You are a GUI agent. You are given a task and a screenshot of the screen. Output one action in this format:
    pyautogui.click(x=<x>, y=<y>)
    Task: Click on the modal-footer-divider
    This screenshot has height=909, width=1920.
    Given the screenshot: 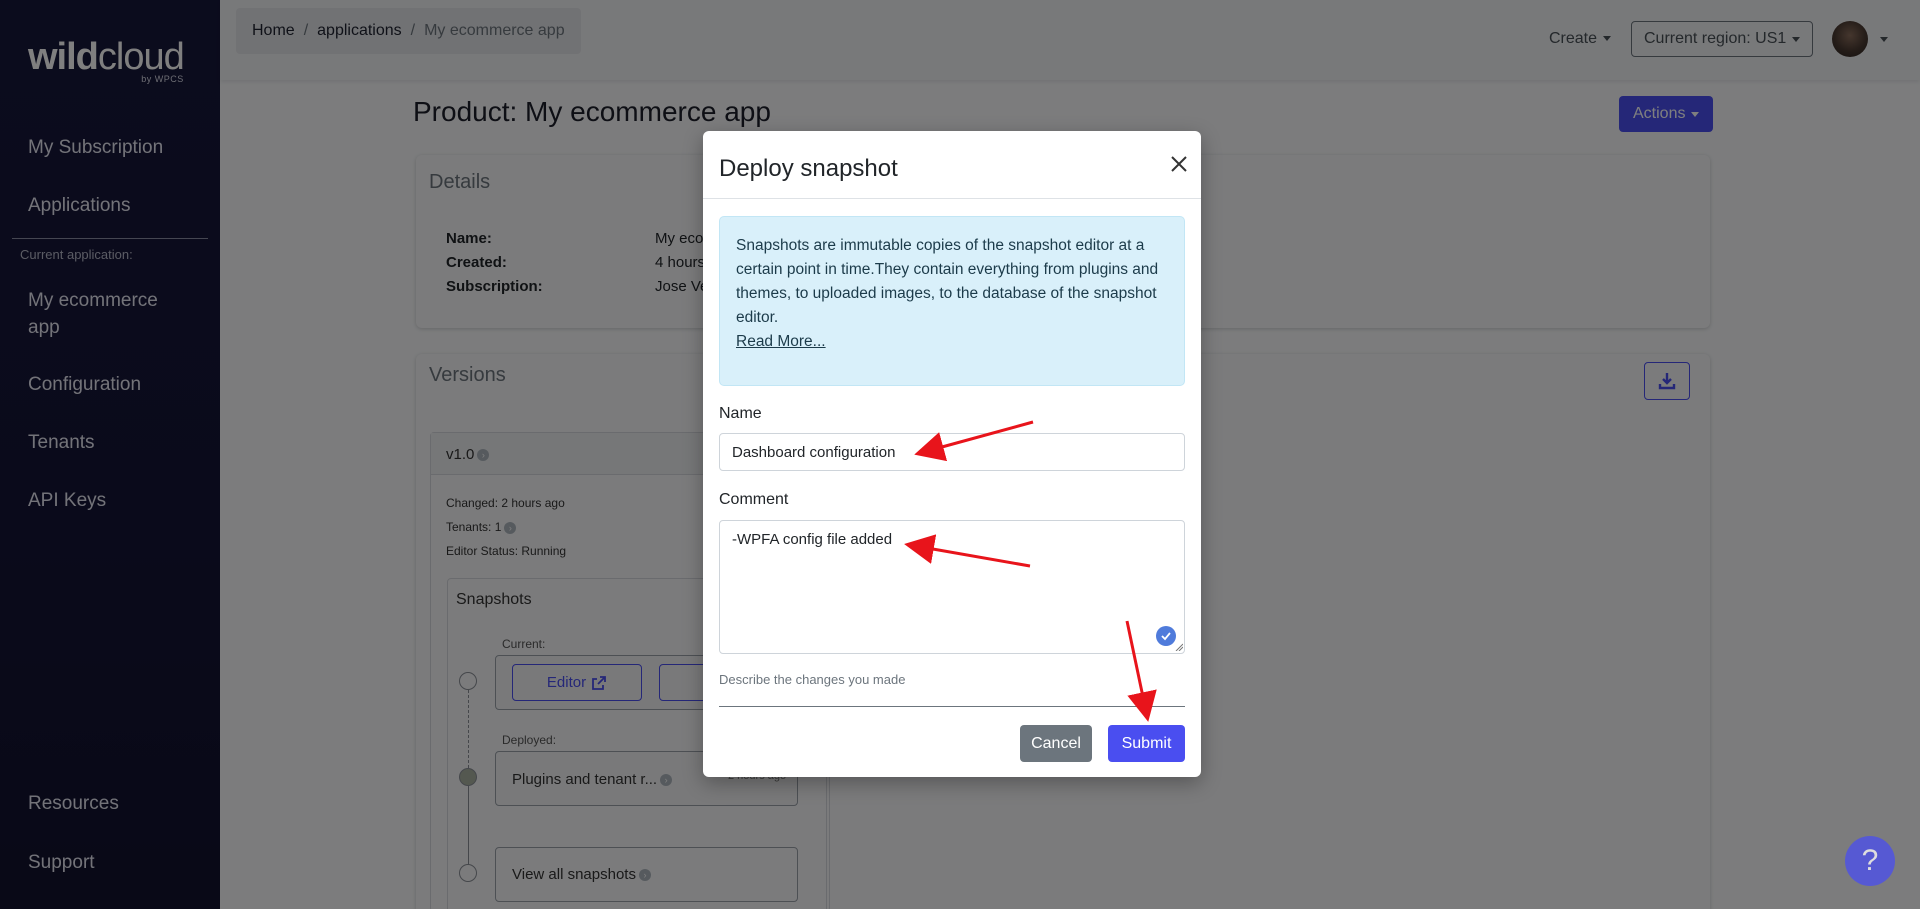 What is the action you would take?
    pyautogui.click(x=952, y=706)
    